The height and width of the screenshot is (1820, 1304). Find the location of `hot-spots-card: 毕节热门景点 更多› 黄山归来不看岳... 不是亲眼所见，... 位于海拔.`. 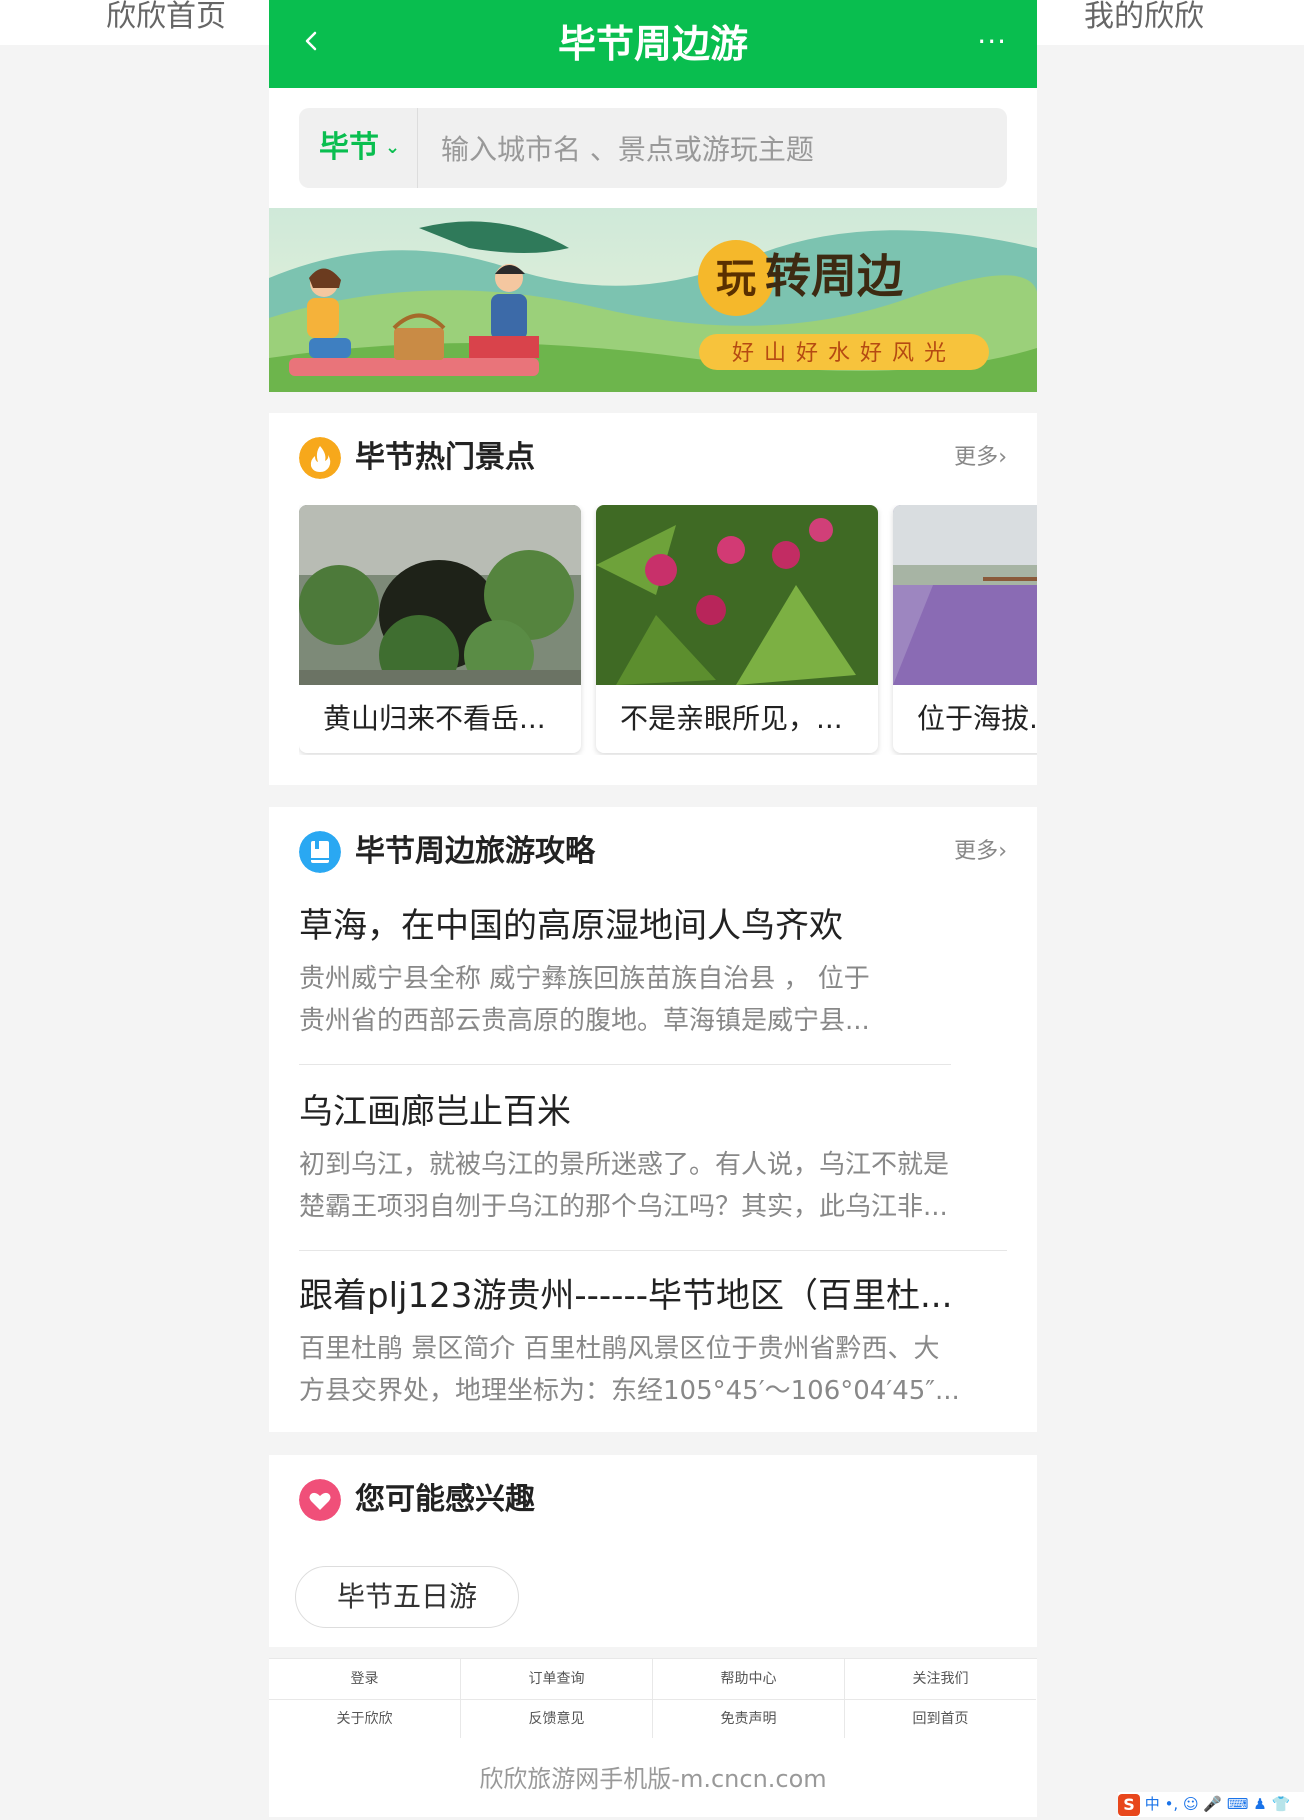

hot-spots-card: 毕节热门景点 更多› 黄山归来不看岳... 不是亲眼所见，... 位于海拔. is located at coordinates (653, 599).